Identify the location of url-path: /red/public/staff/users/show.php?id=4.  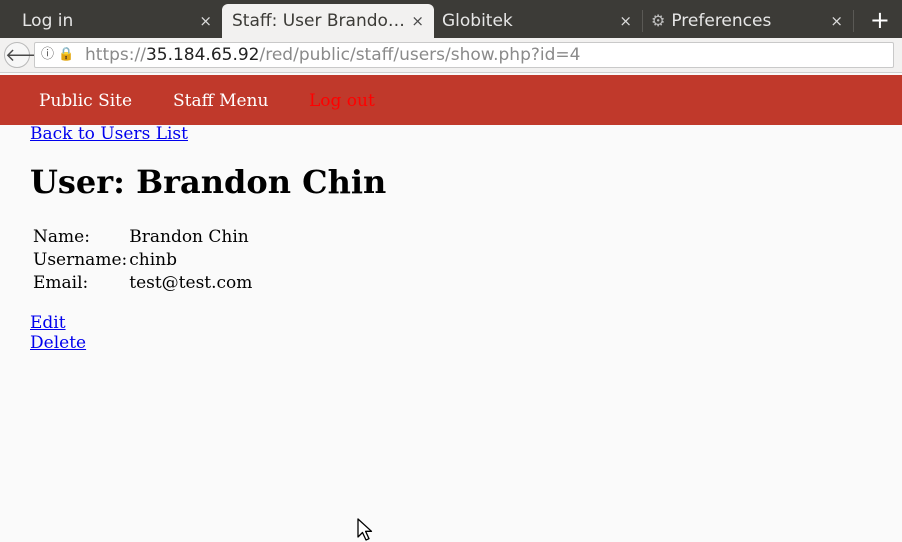
(420, 55).